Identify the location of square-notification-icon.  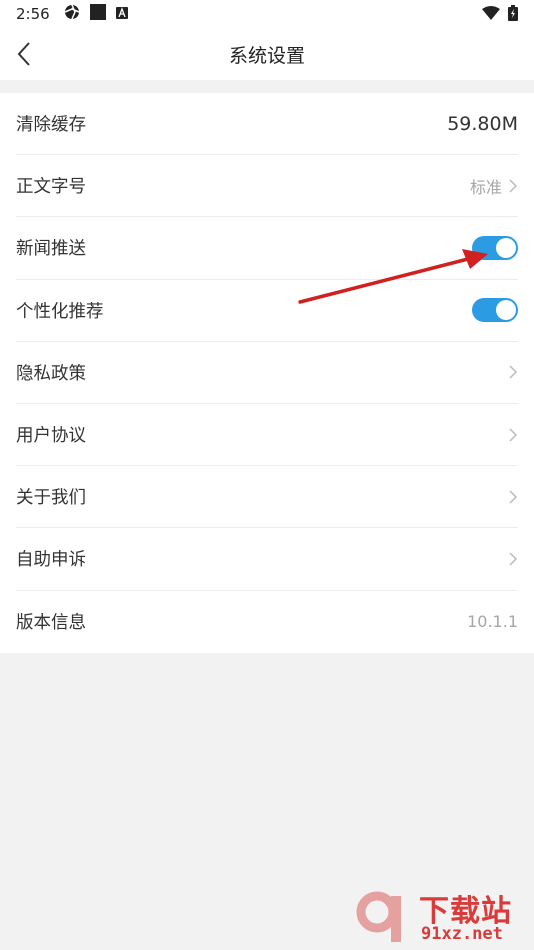
(97, 14).